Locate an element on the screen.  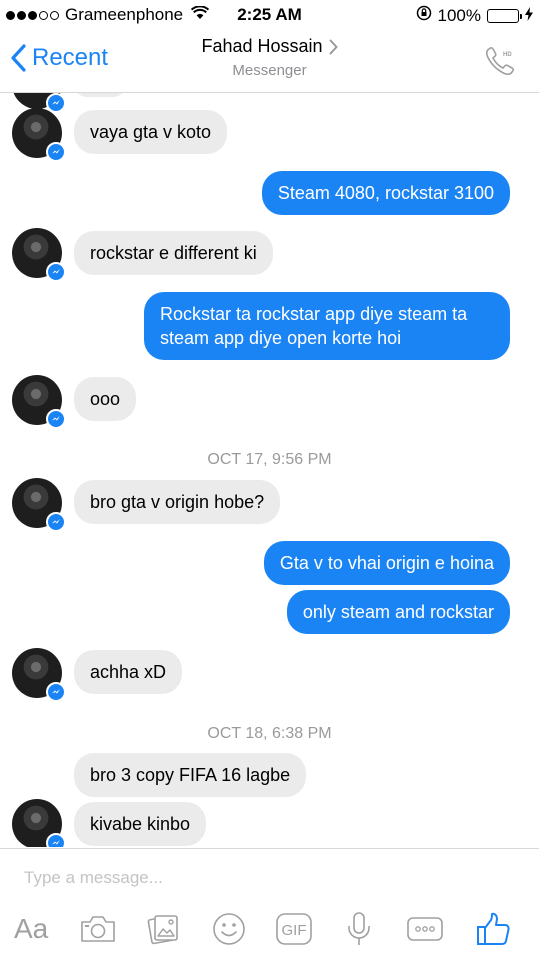
gif-label: GIF is located at coordinates (294, 930).